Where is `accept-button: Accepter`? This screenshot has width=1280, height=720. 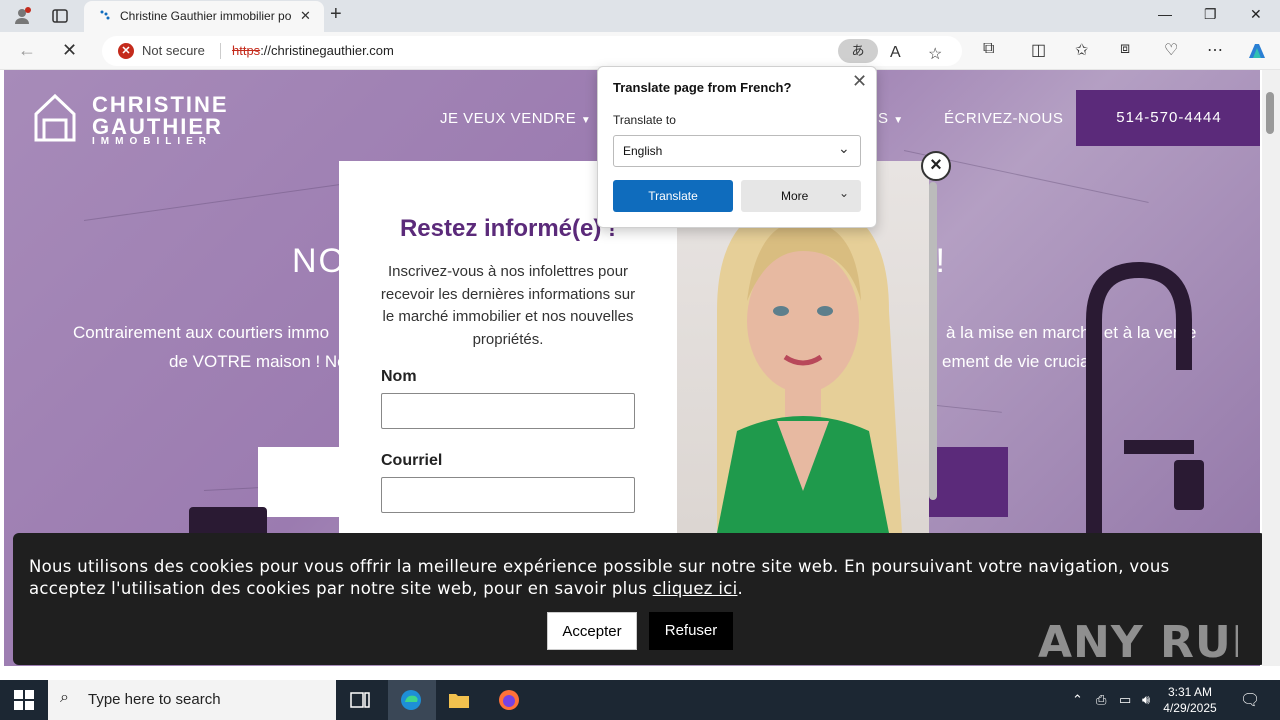 accept-button: Accepter is located at coordinates (592, 631).